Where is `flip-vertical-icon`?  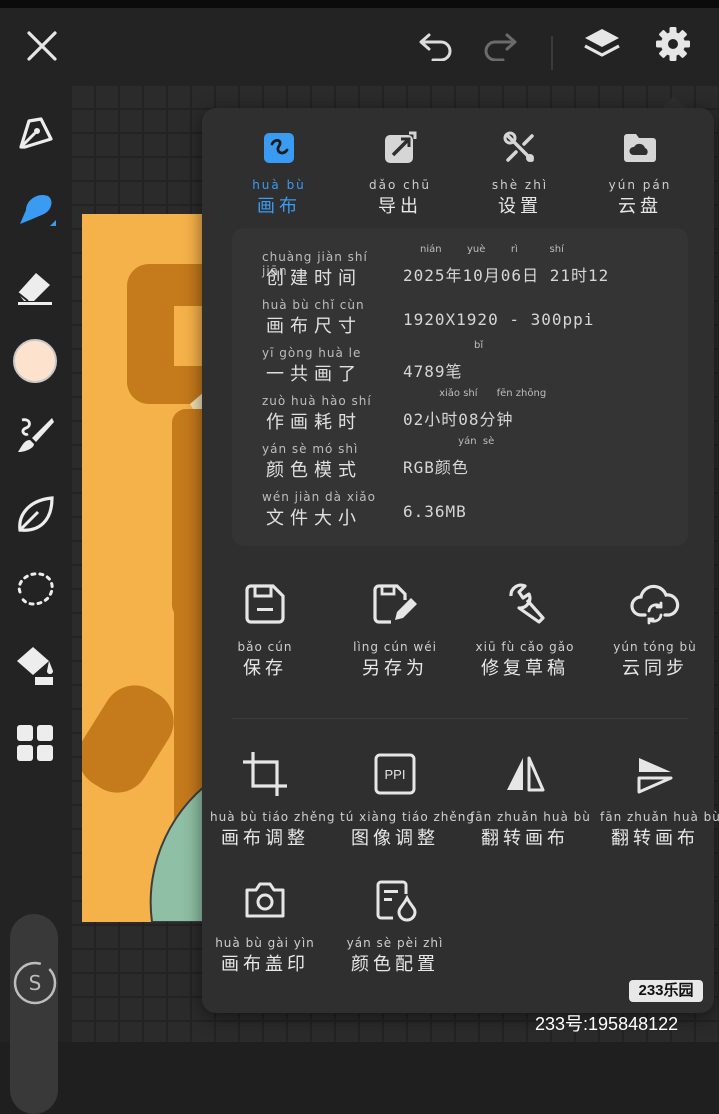 flip-vertical-icon is located at coordinates (655, 774).